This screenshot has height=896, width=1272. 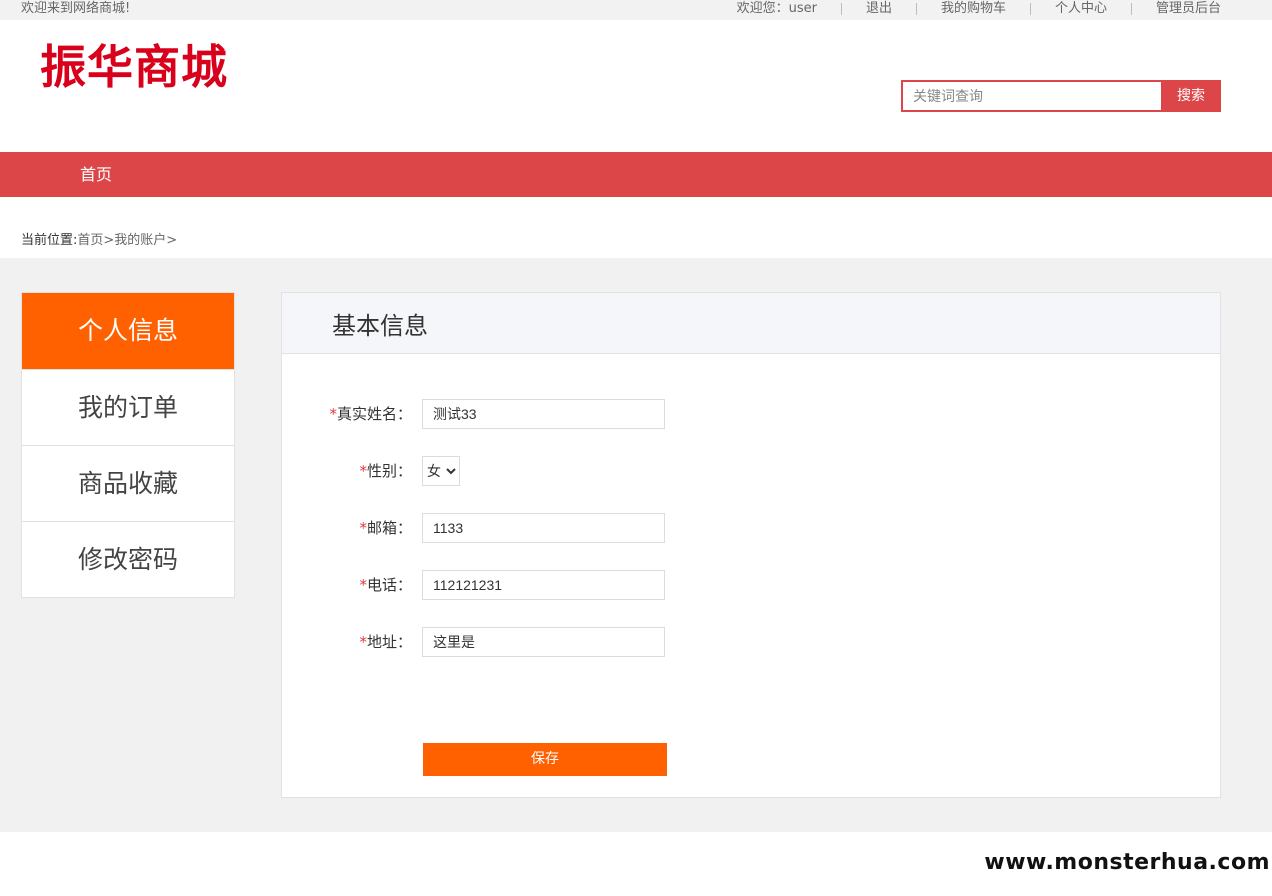 What do you see at coordinates (632, 471) in the screenshot?
I see `gender-row: *性别： 女` at bounding box center [632, 471].